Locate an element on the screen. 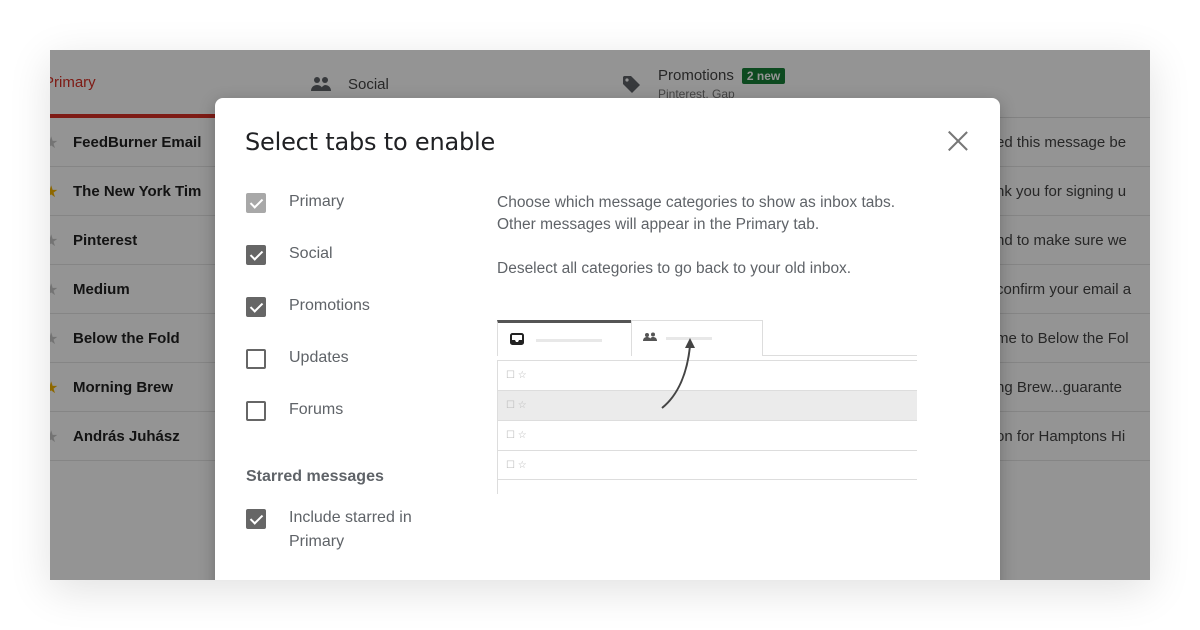 The height and width of the screenshot is (630, 1200). include-starred-checkbox is located at coordinates (256, 519).